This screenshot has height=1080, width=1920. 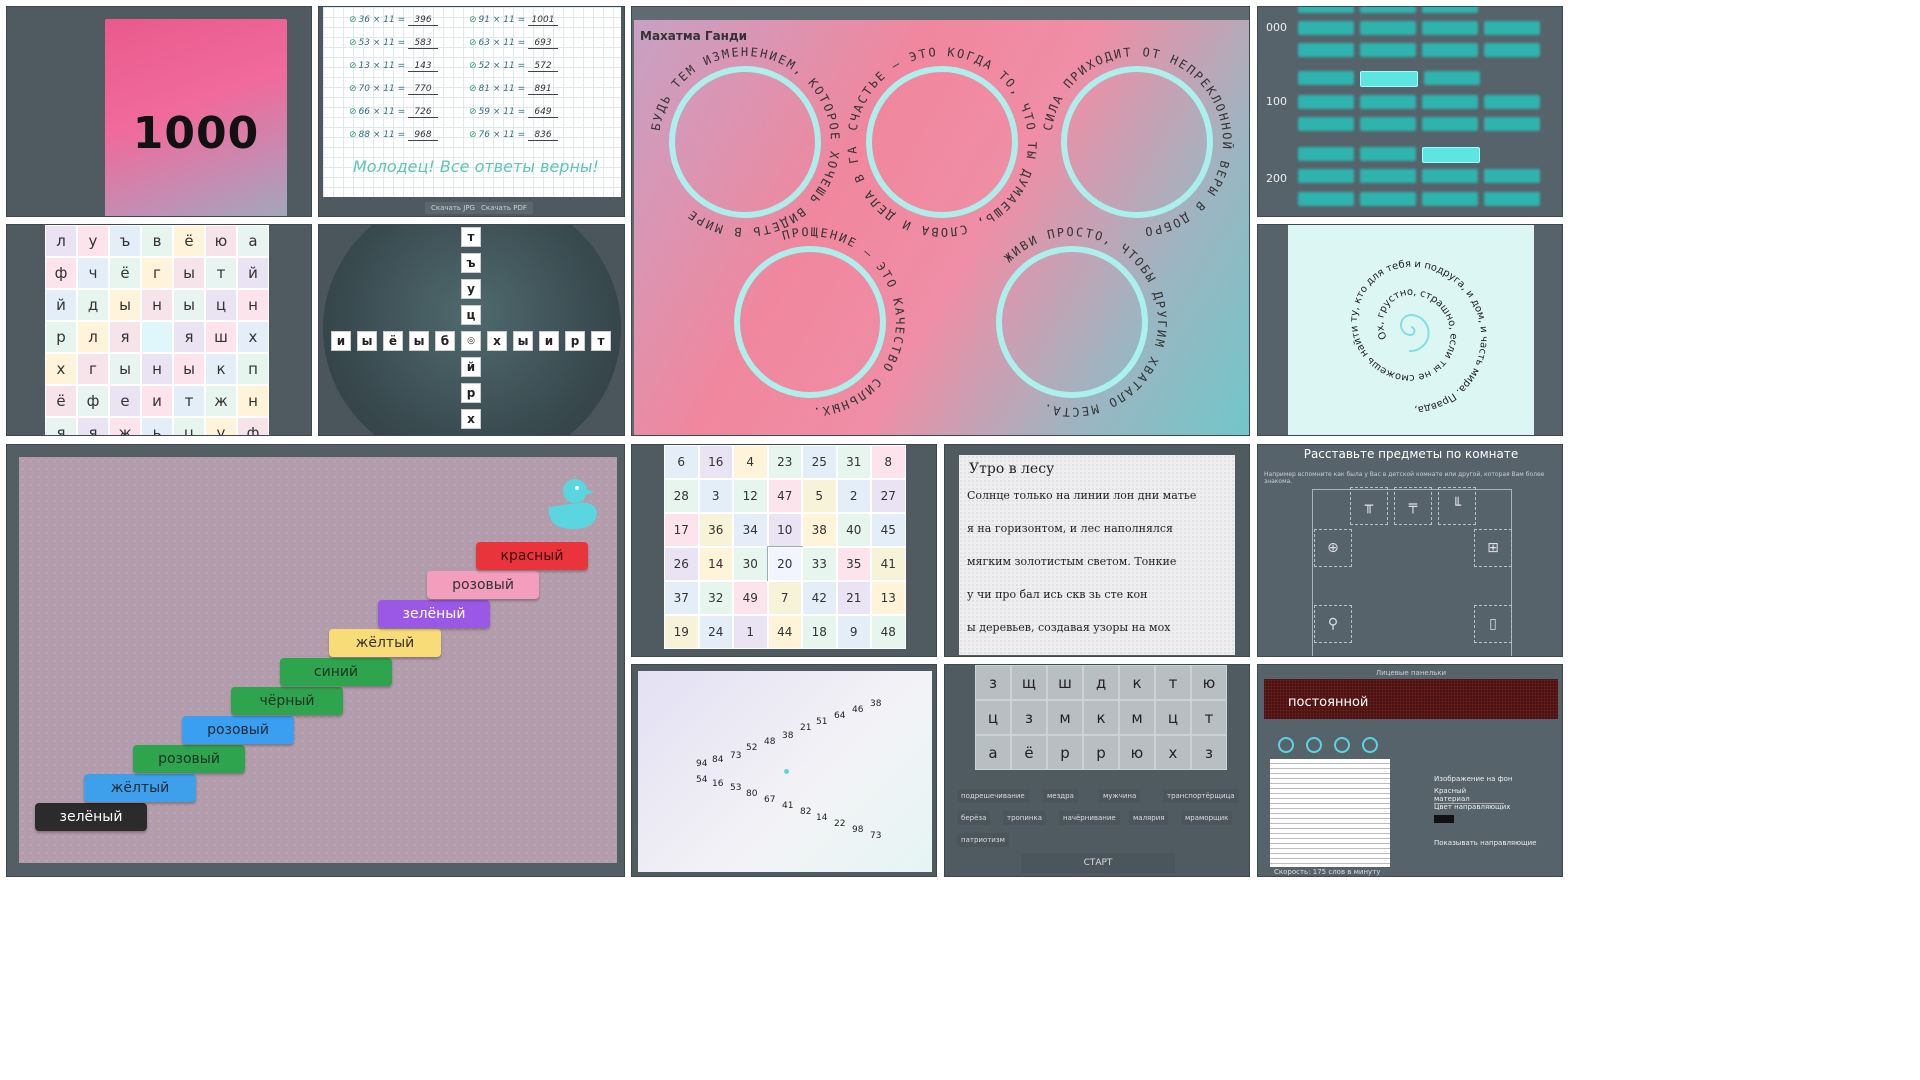 I want to click on number-cell: 40, so click(x=853, y=530).